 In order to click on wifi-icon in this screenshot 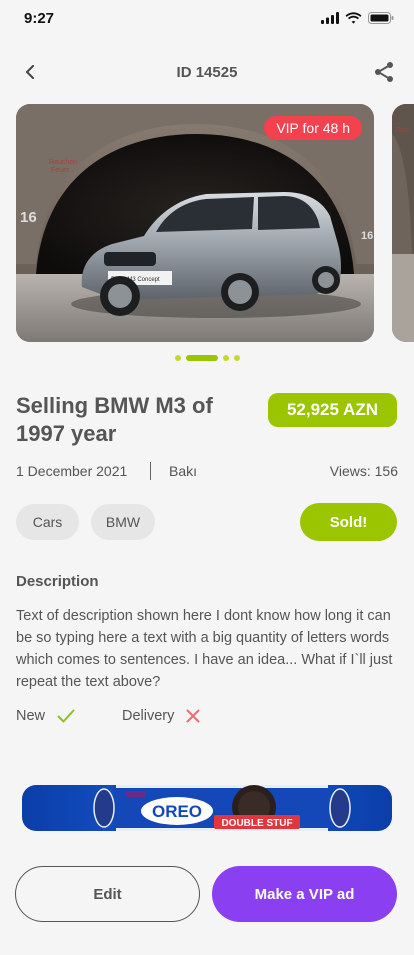, I will do `click(353, 18)`.